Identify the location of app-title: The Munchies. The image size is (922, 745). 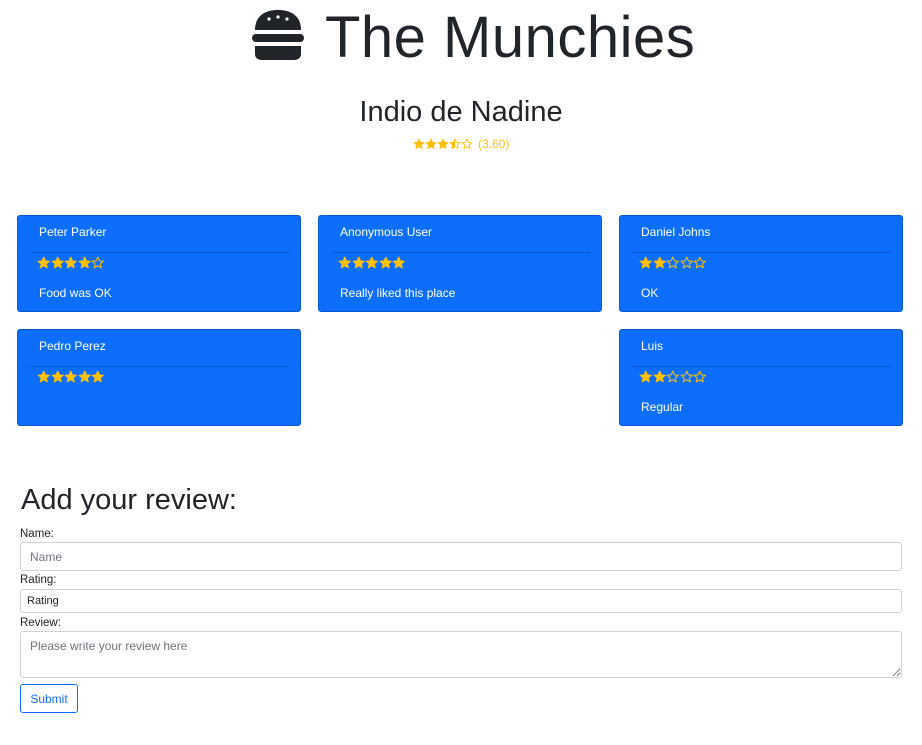
(510, 37).